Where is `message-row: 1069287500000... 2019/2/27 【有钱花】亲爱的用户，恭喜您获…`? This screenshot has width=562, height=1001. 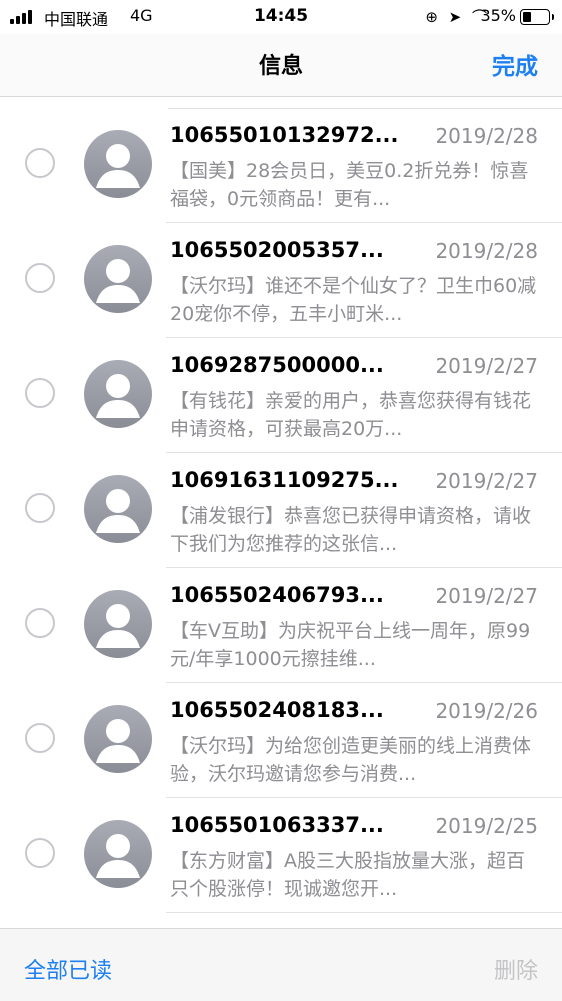 message-row: 1069287500000... 2019/2/27 【有钱花】亲爱的用户，恭喜您获… is located at coordinates (281, 395).